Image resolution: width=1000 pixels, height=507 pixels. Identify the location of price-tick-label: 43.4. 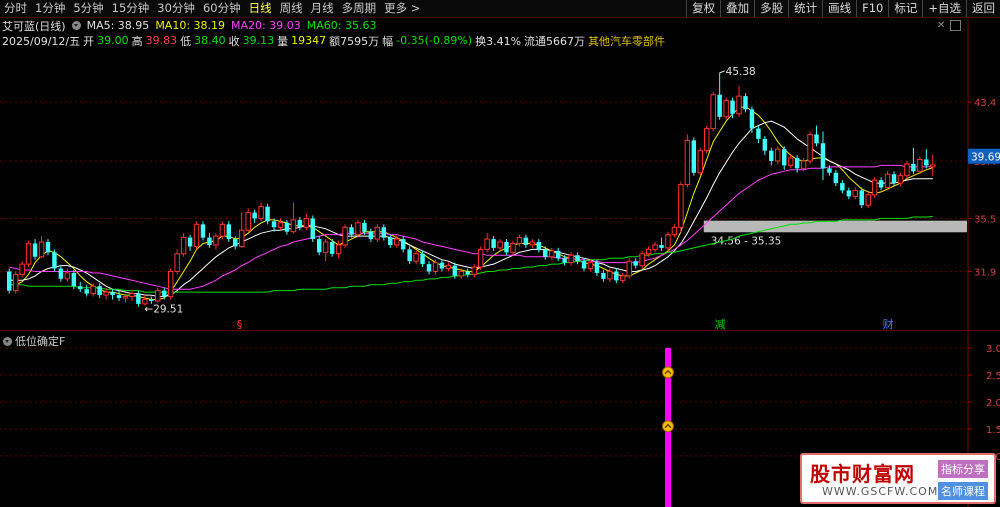
(985, 103).